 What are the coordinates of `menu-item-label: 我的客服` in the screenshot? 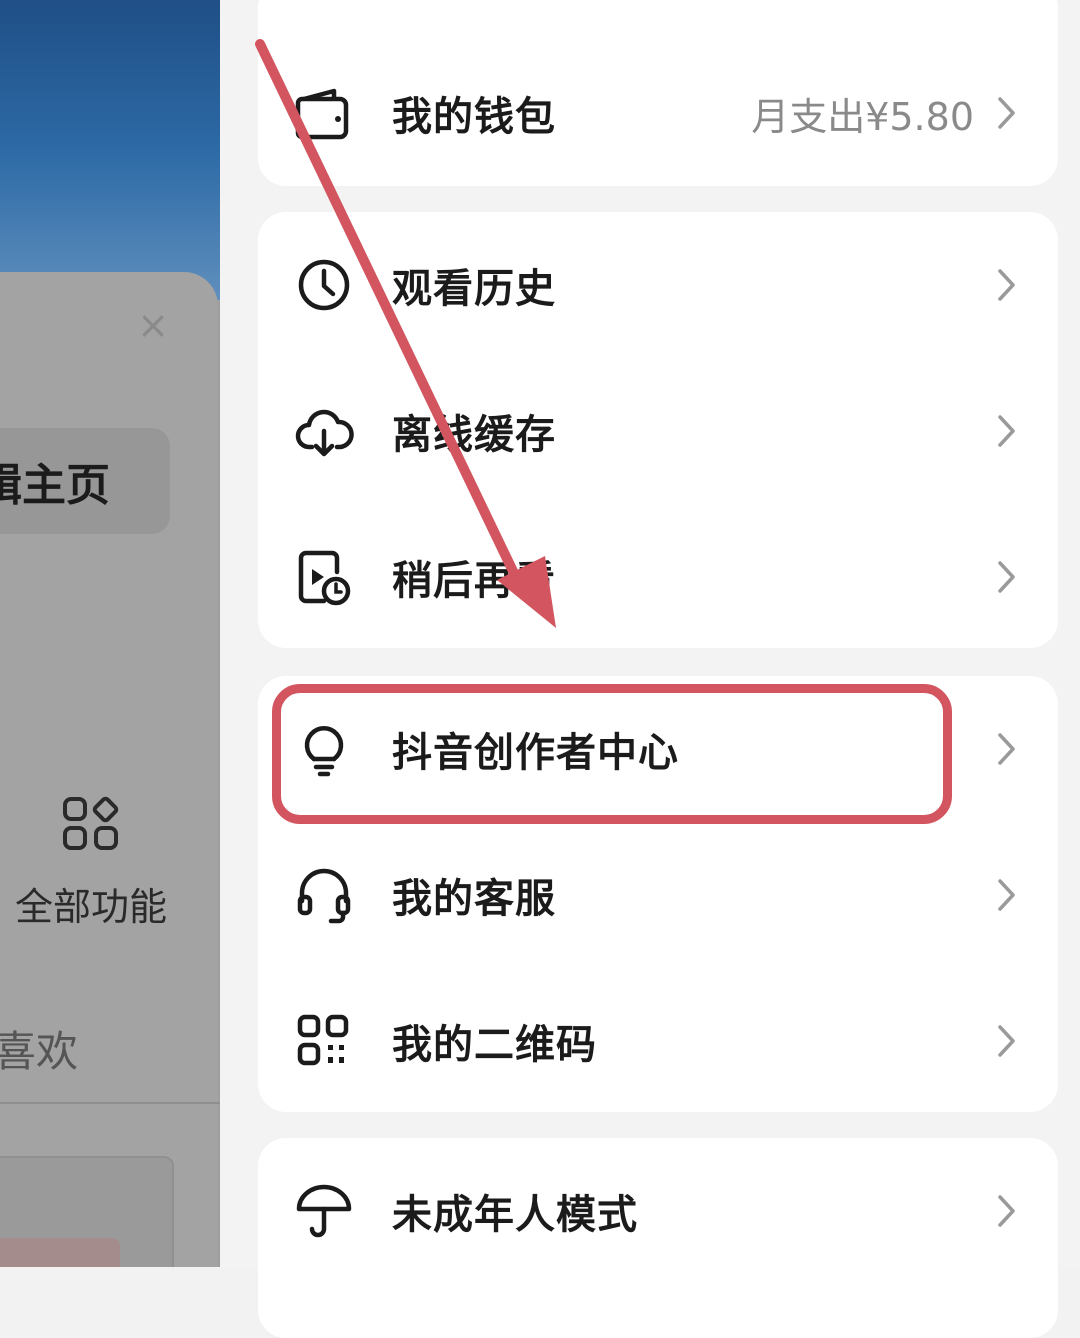 It's located at (474, 899).